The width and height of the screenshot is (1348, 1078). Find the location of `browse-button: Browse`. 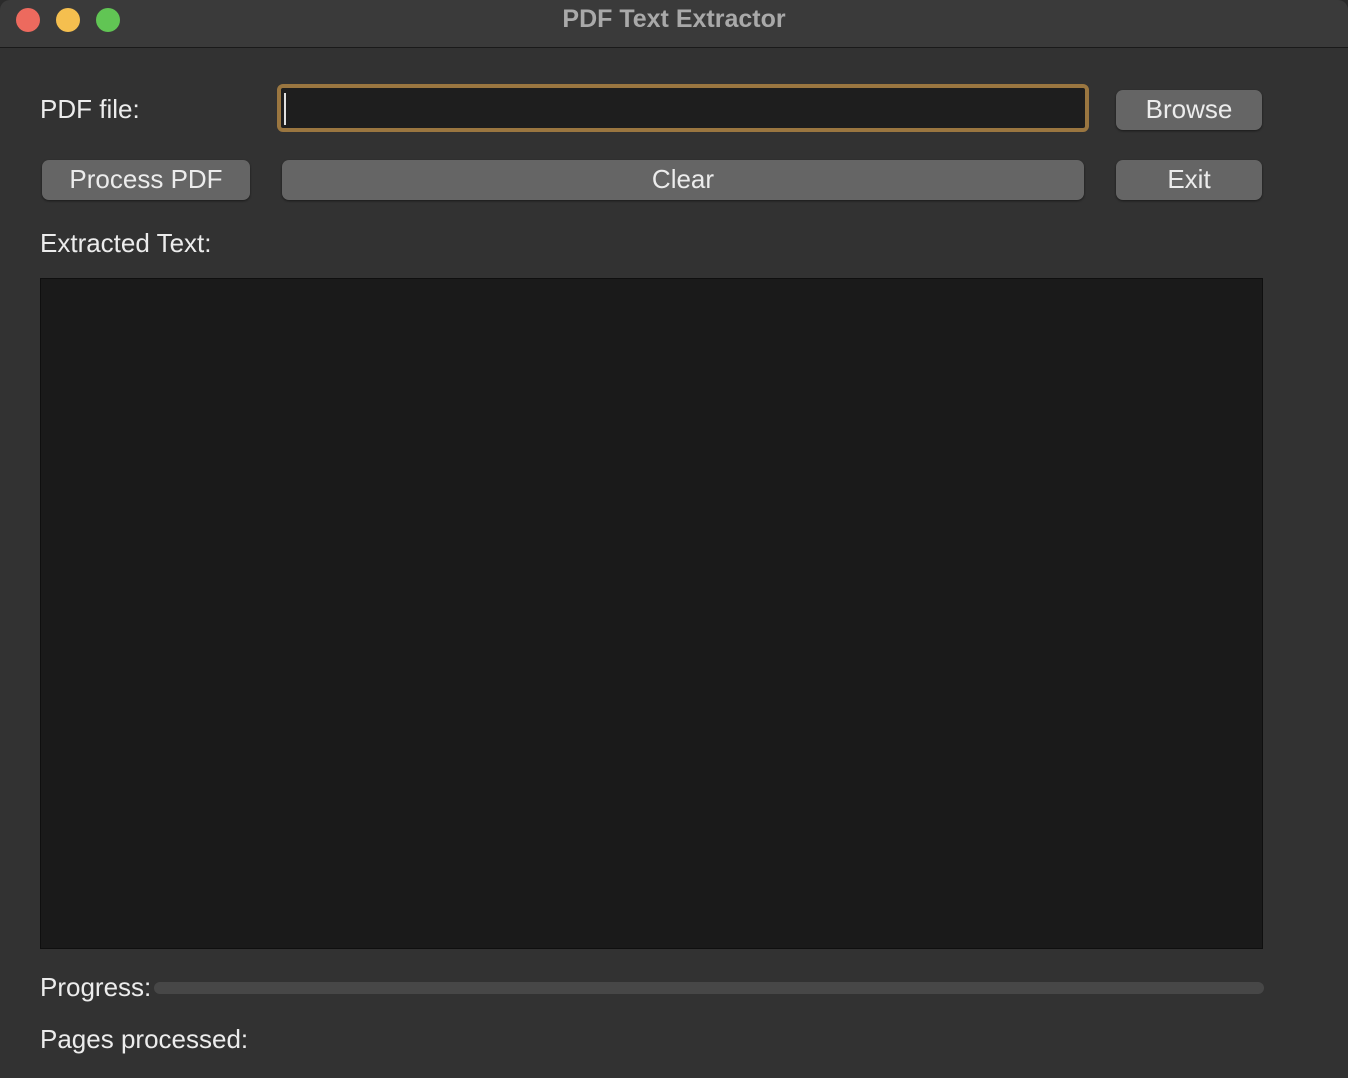

browse-button: Browse is located at coordinates (1189, 110).